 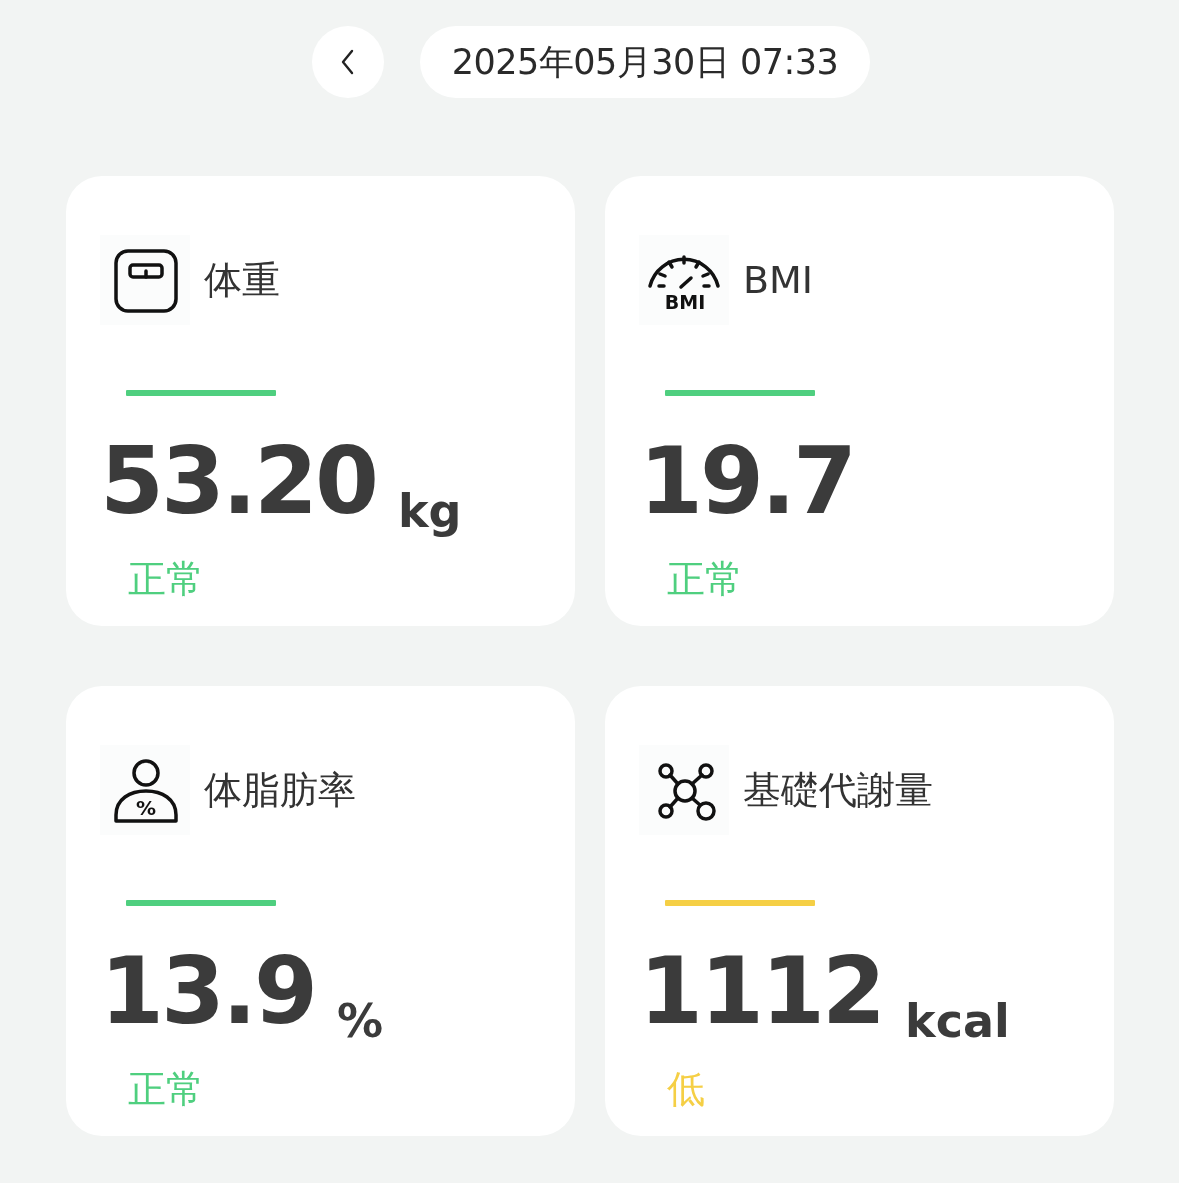 What do you see at coordinates (145, 790) in the screenshot?
I see `person-percent-icon: %` at bounding box center [145, 790].